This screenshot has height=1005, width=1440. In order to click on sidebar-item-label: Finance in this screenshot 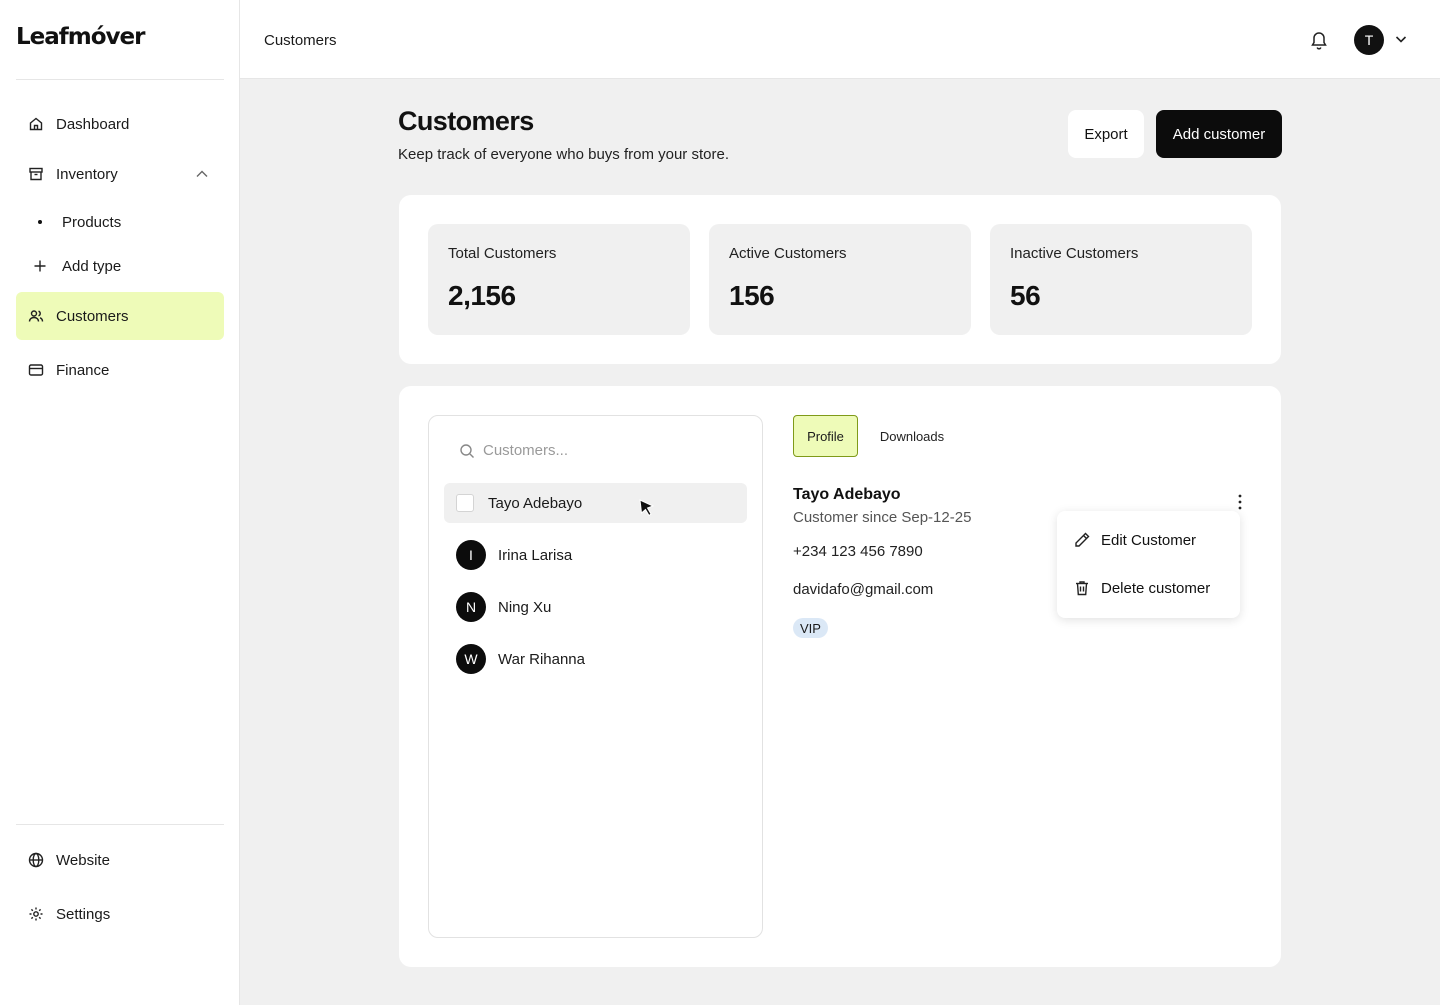, I will do `click(83, 370)`.